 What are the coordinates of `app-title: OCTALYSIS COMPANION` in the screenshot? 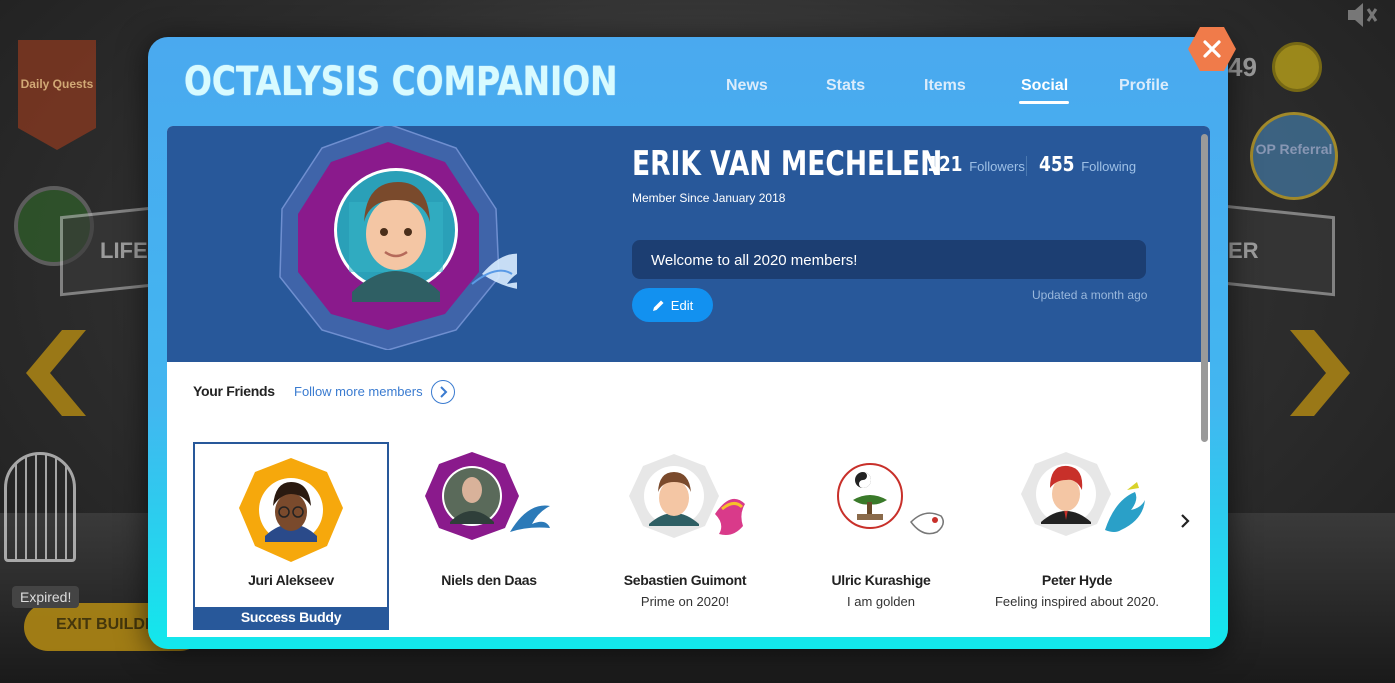 It's located at (401, 82).